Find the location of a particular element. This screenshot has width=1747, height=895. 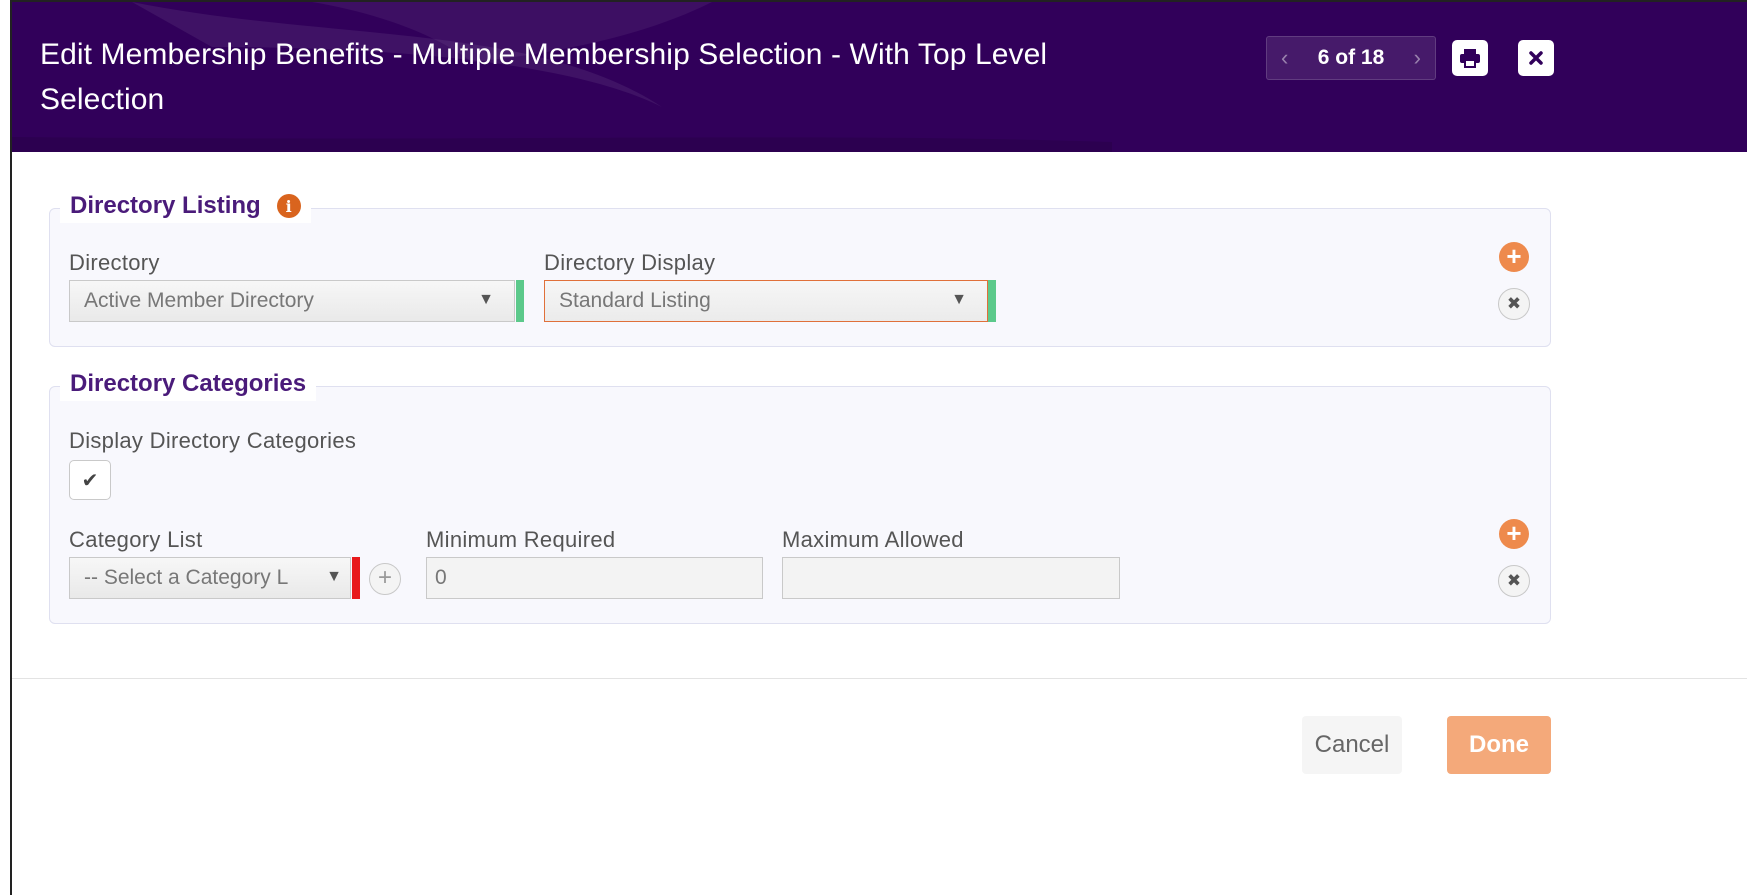

directory-display-label: Directory Display is located at coordinates (630, 262).